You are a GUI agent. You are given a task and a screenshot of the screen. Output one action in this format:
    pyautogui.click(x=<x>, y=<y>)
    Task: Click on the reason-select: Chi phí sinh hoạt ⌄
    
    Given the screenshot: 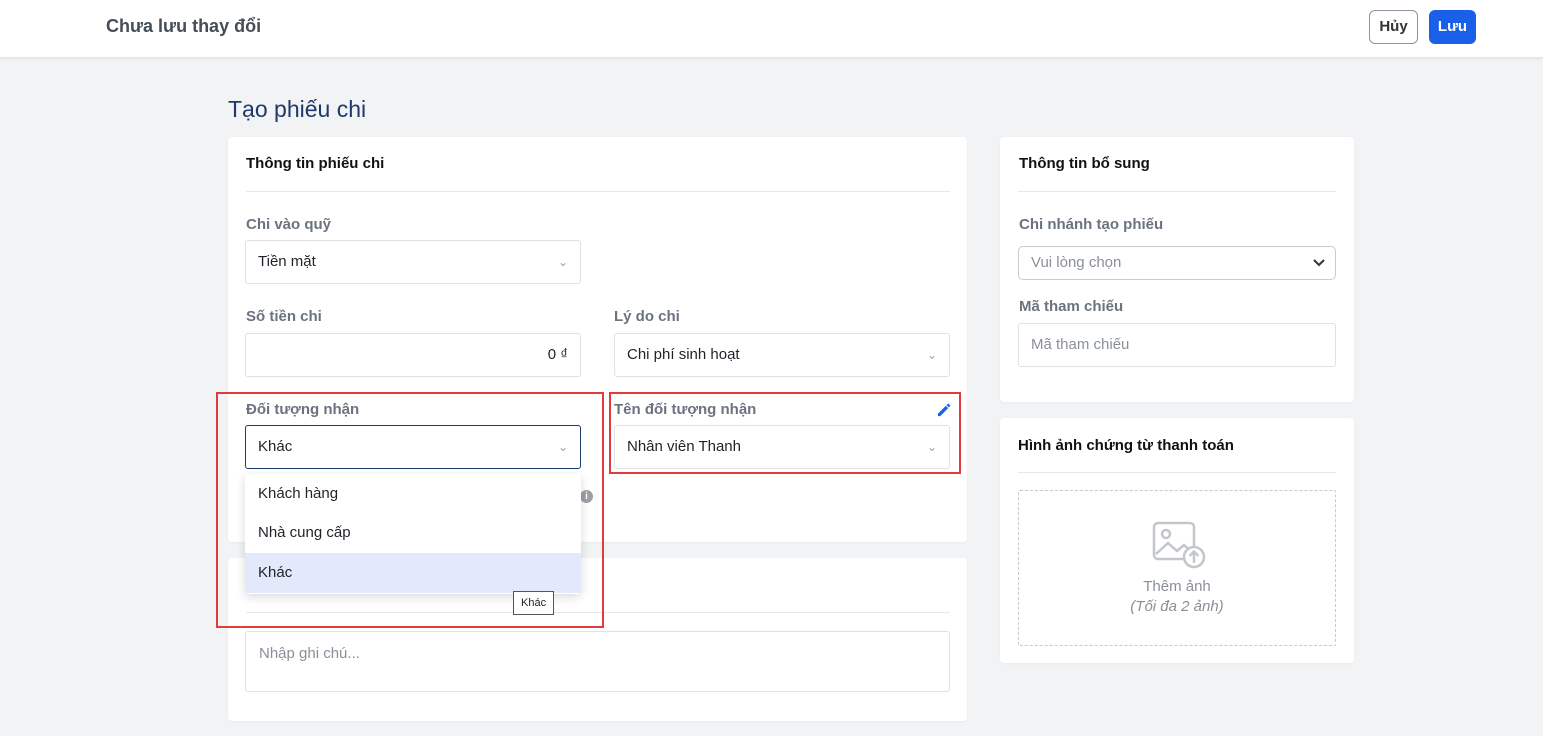 What is the action you would take?
    pyautogui.click(x=782, y=355)
    